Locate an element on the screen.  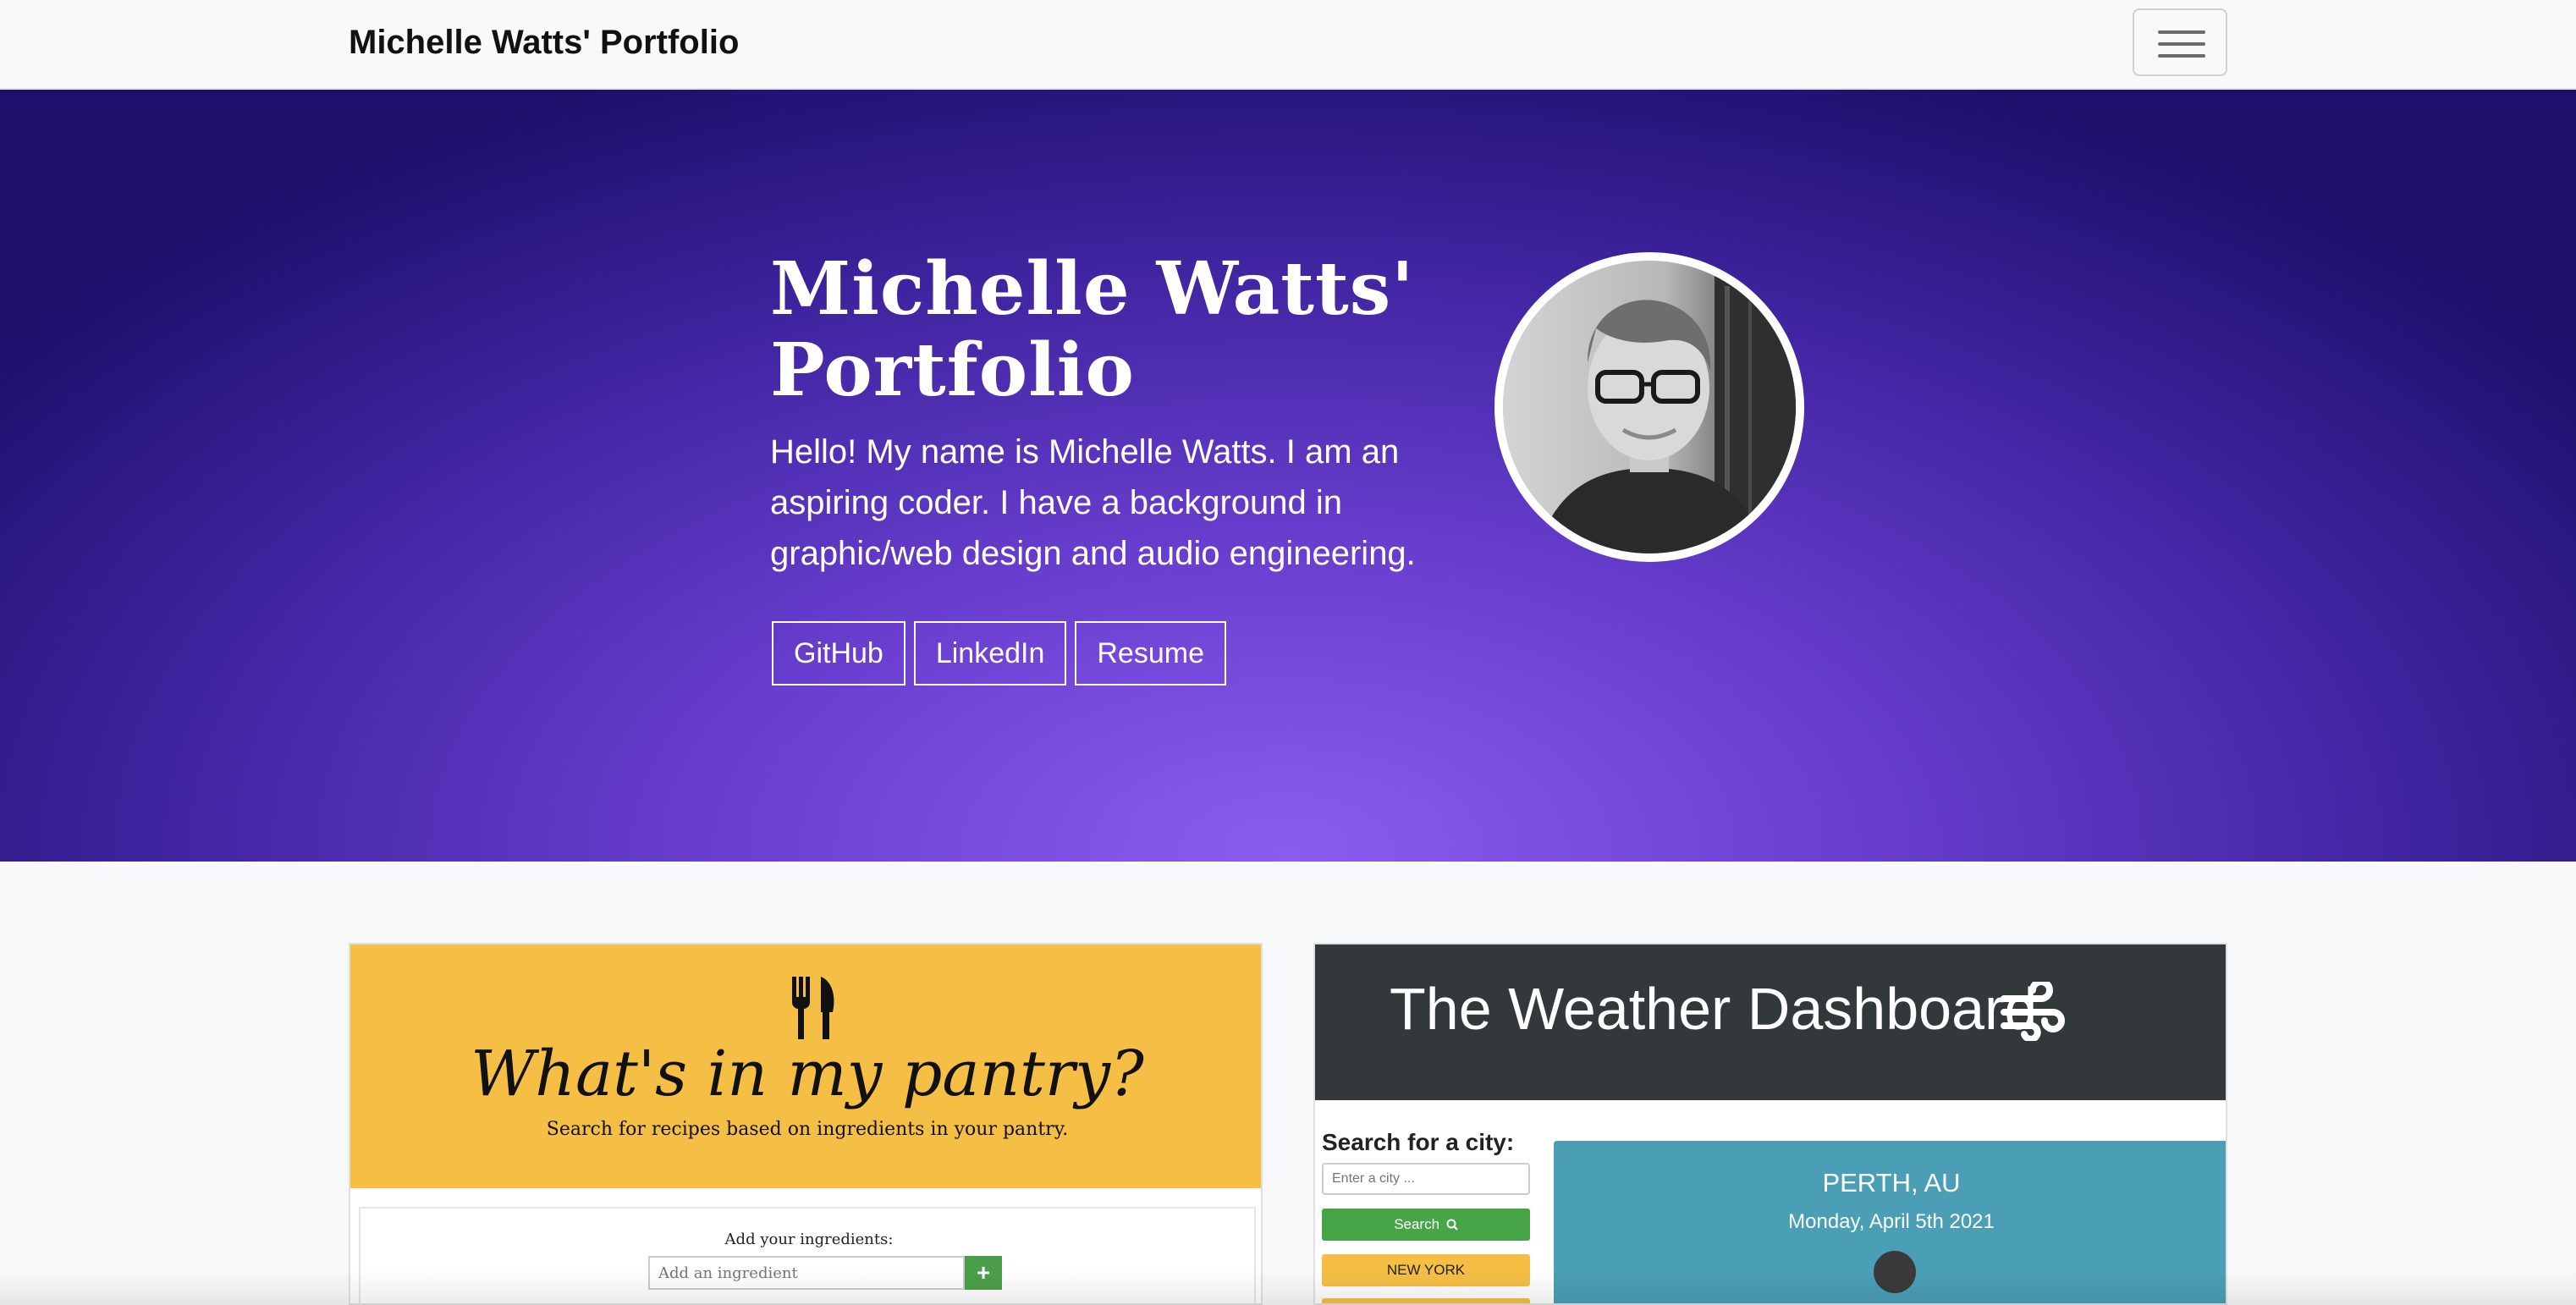
add-ingredient-button: + is located at coordinates (983, 1273).